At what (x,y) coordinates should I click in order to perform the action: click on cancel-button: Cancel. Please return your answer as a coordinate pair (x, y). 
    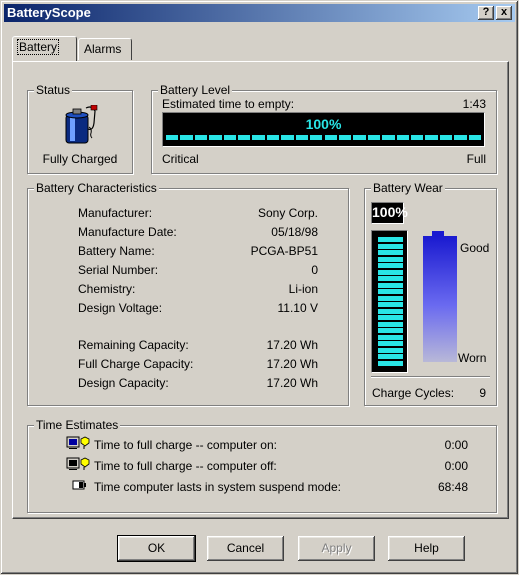
    Looking at the image, I should click on (245, 548).